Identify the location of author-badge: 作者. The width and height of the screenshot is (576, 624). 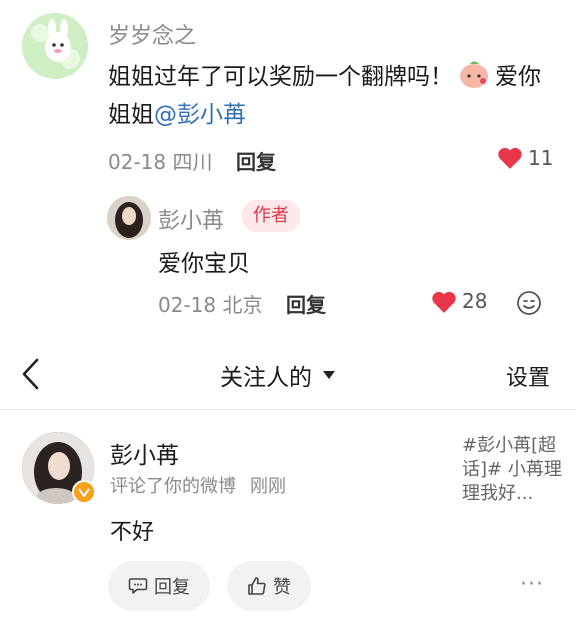
(271, 216).